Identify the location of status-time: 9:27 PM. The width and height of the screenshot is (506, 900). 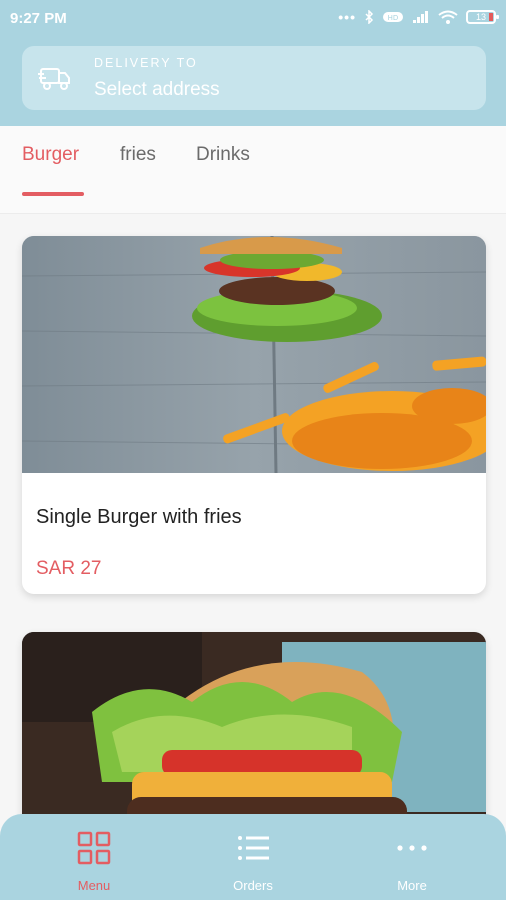
(38, 18).